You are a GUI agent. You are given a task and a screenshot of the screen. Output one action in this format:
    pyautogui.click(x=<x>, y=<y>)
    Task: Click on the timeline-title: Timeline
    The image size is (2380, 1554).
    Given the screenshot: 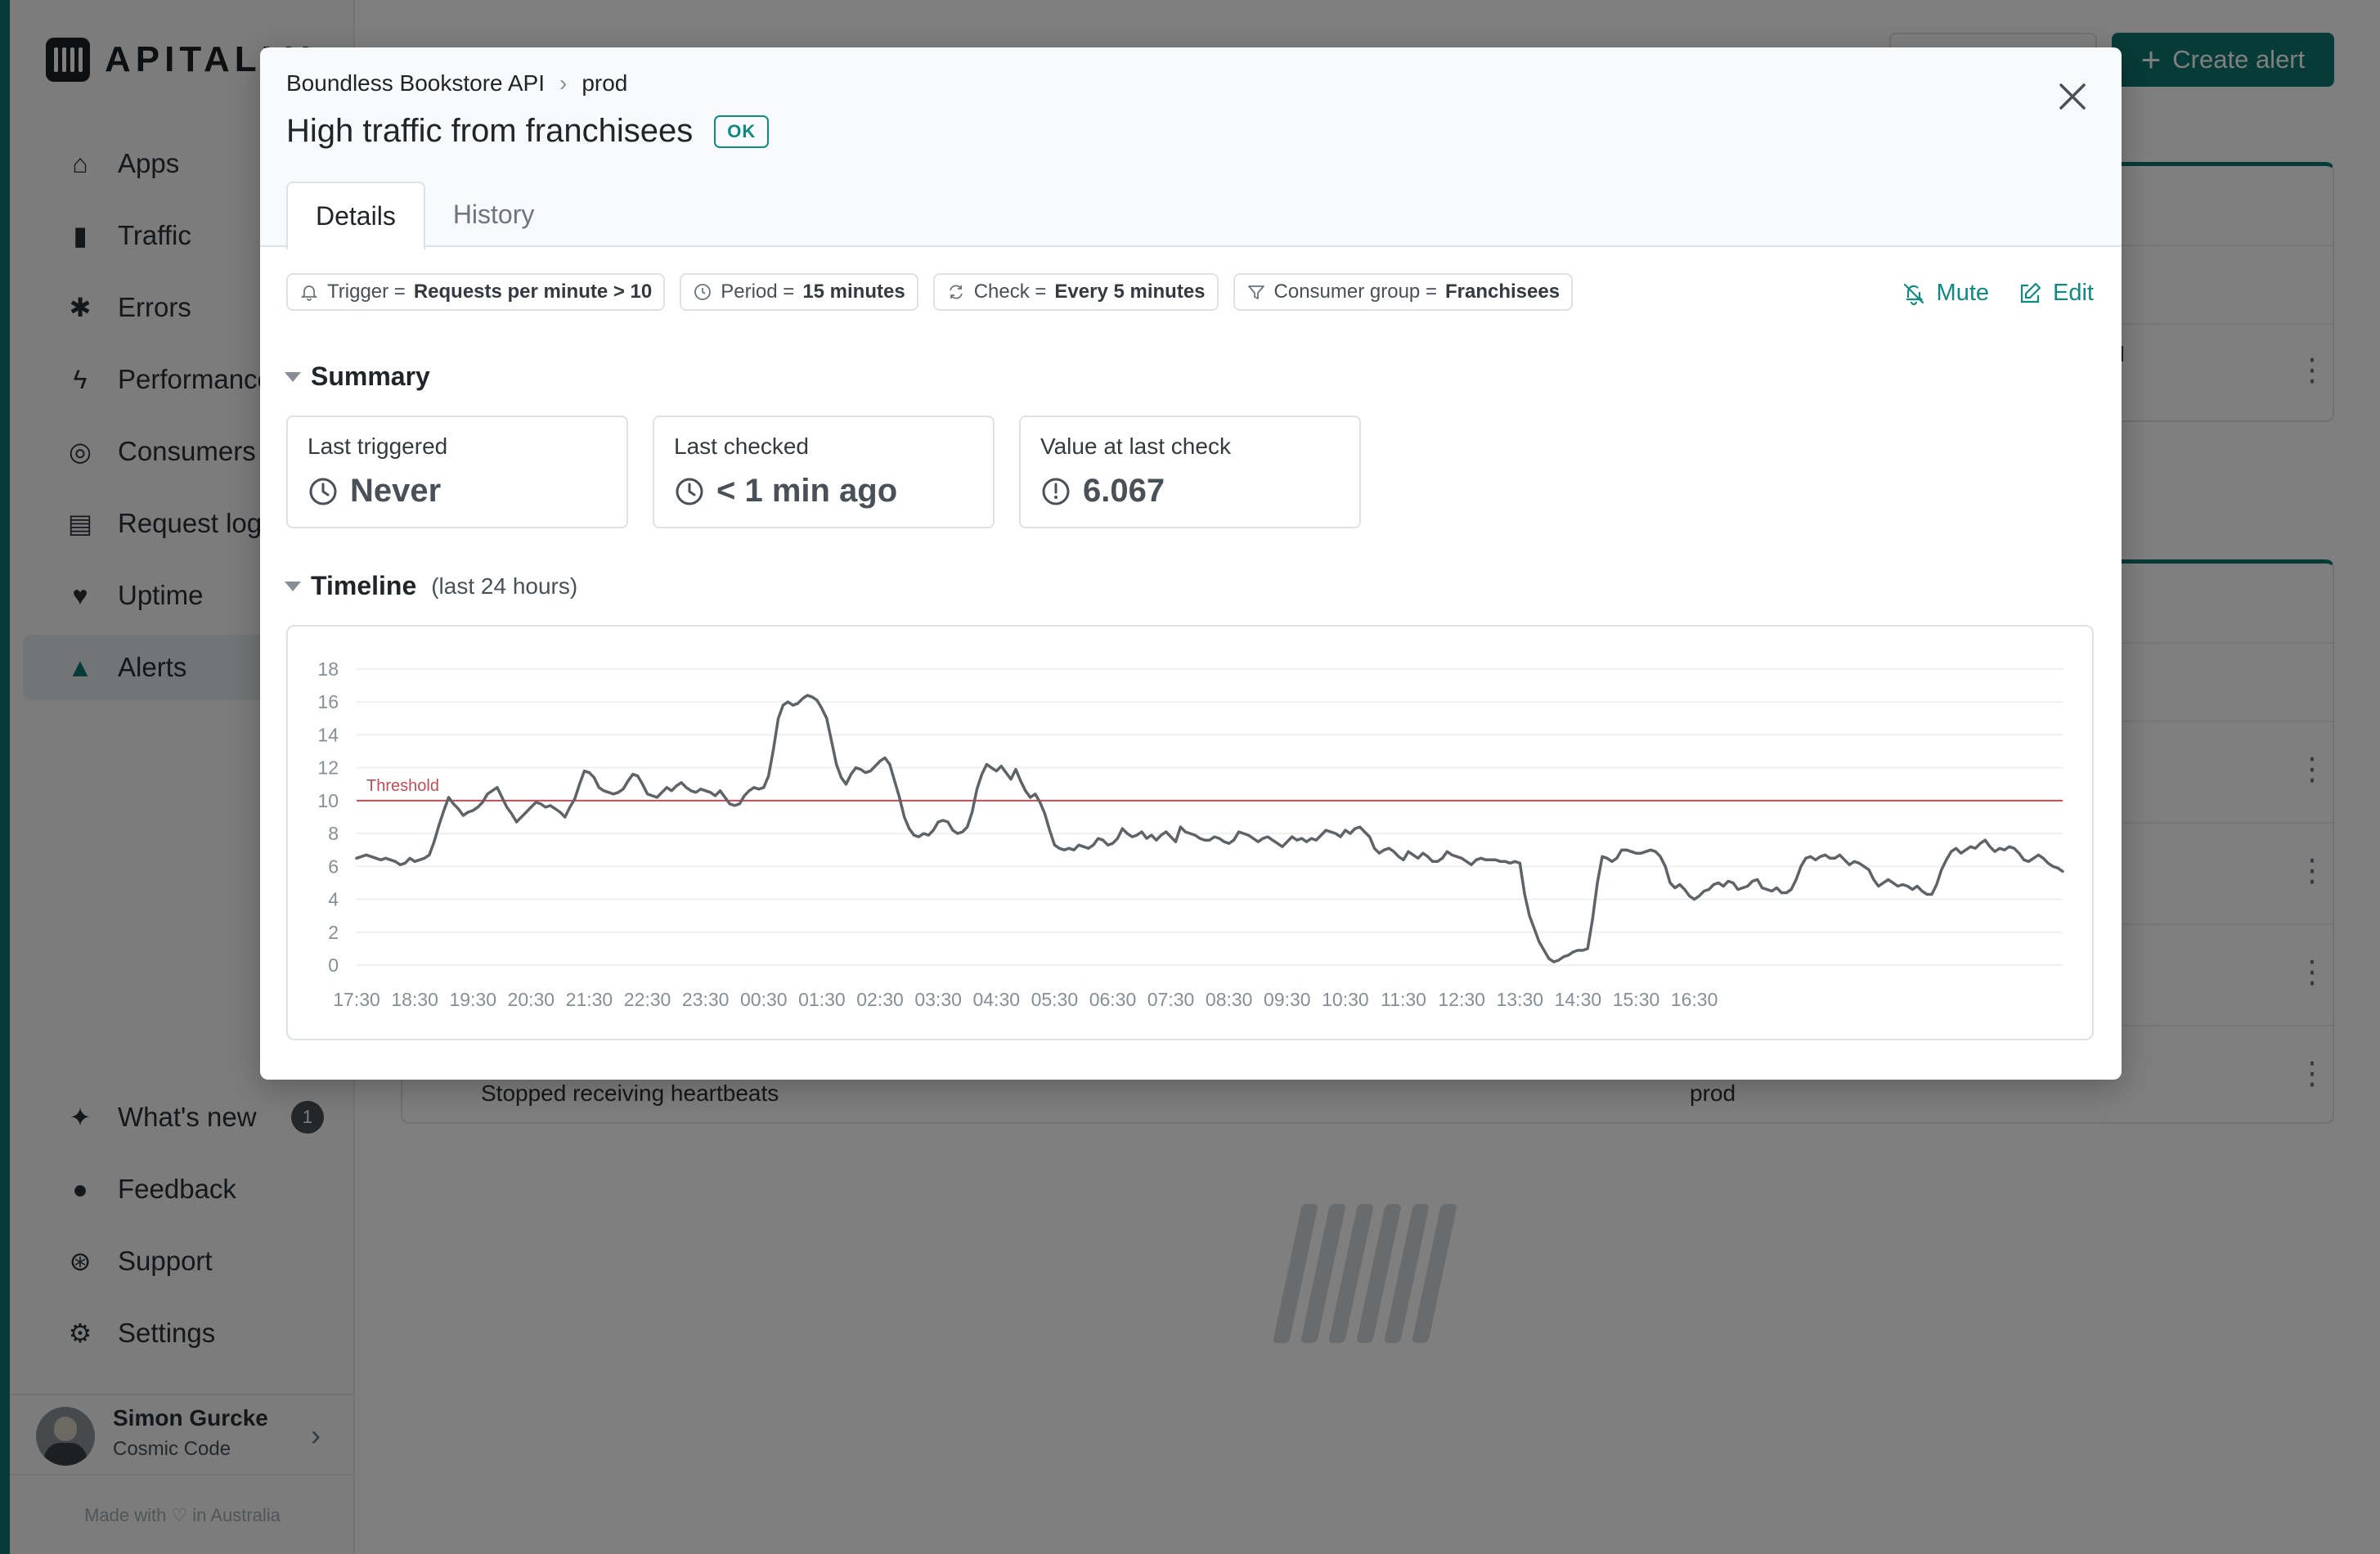 What is the action you would take?
    pyautogui.click(x=364, y=585)
    